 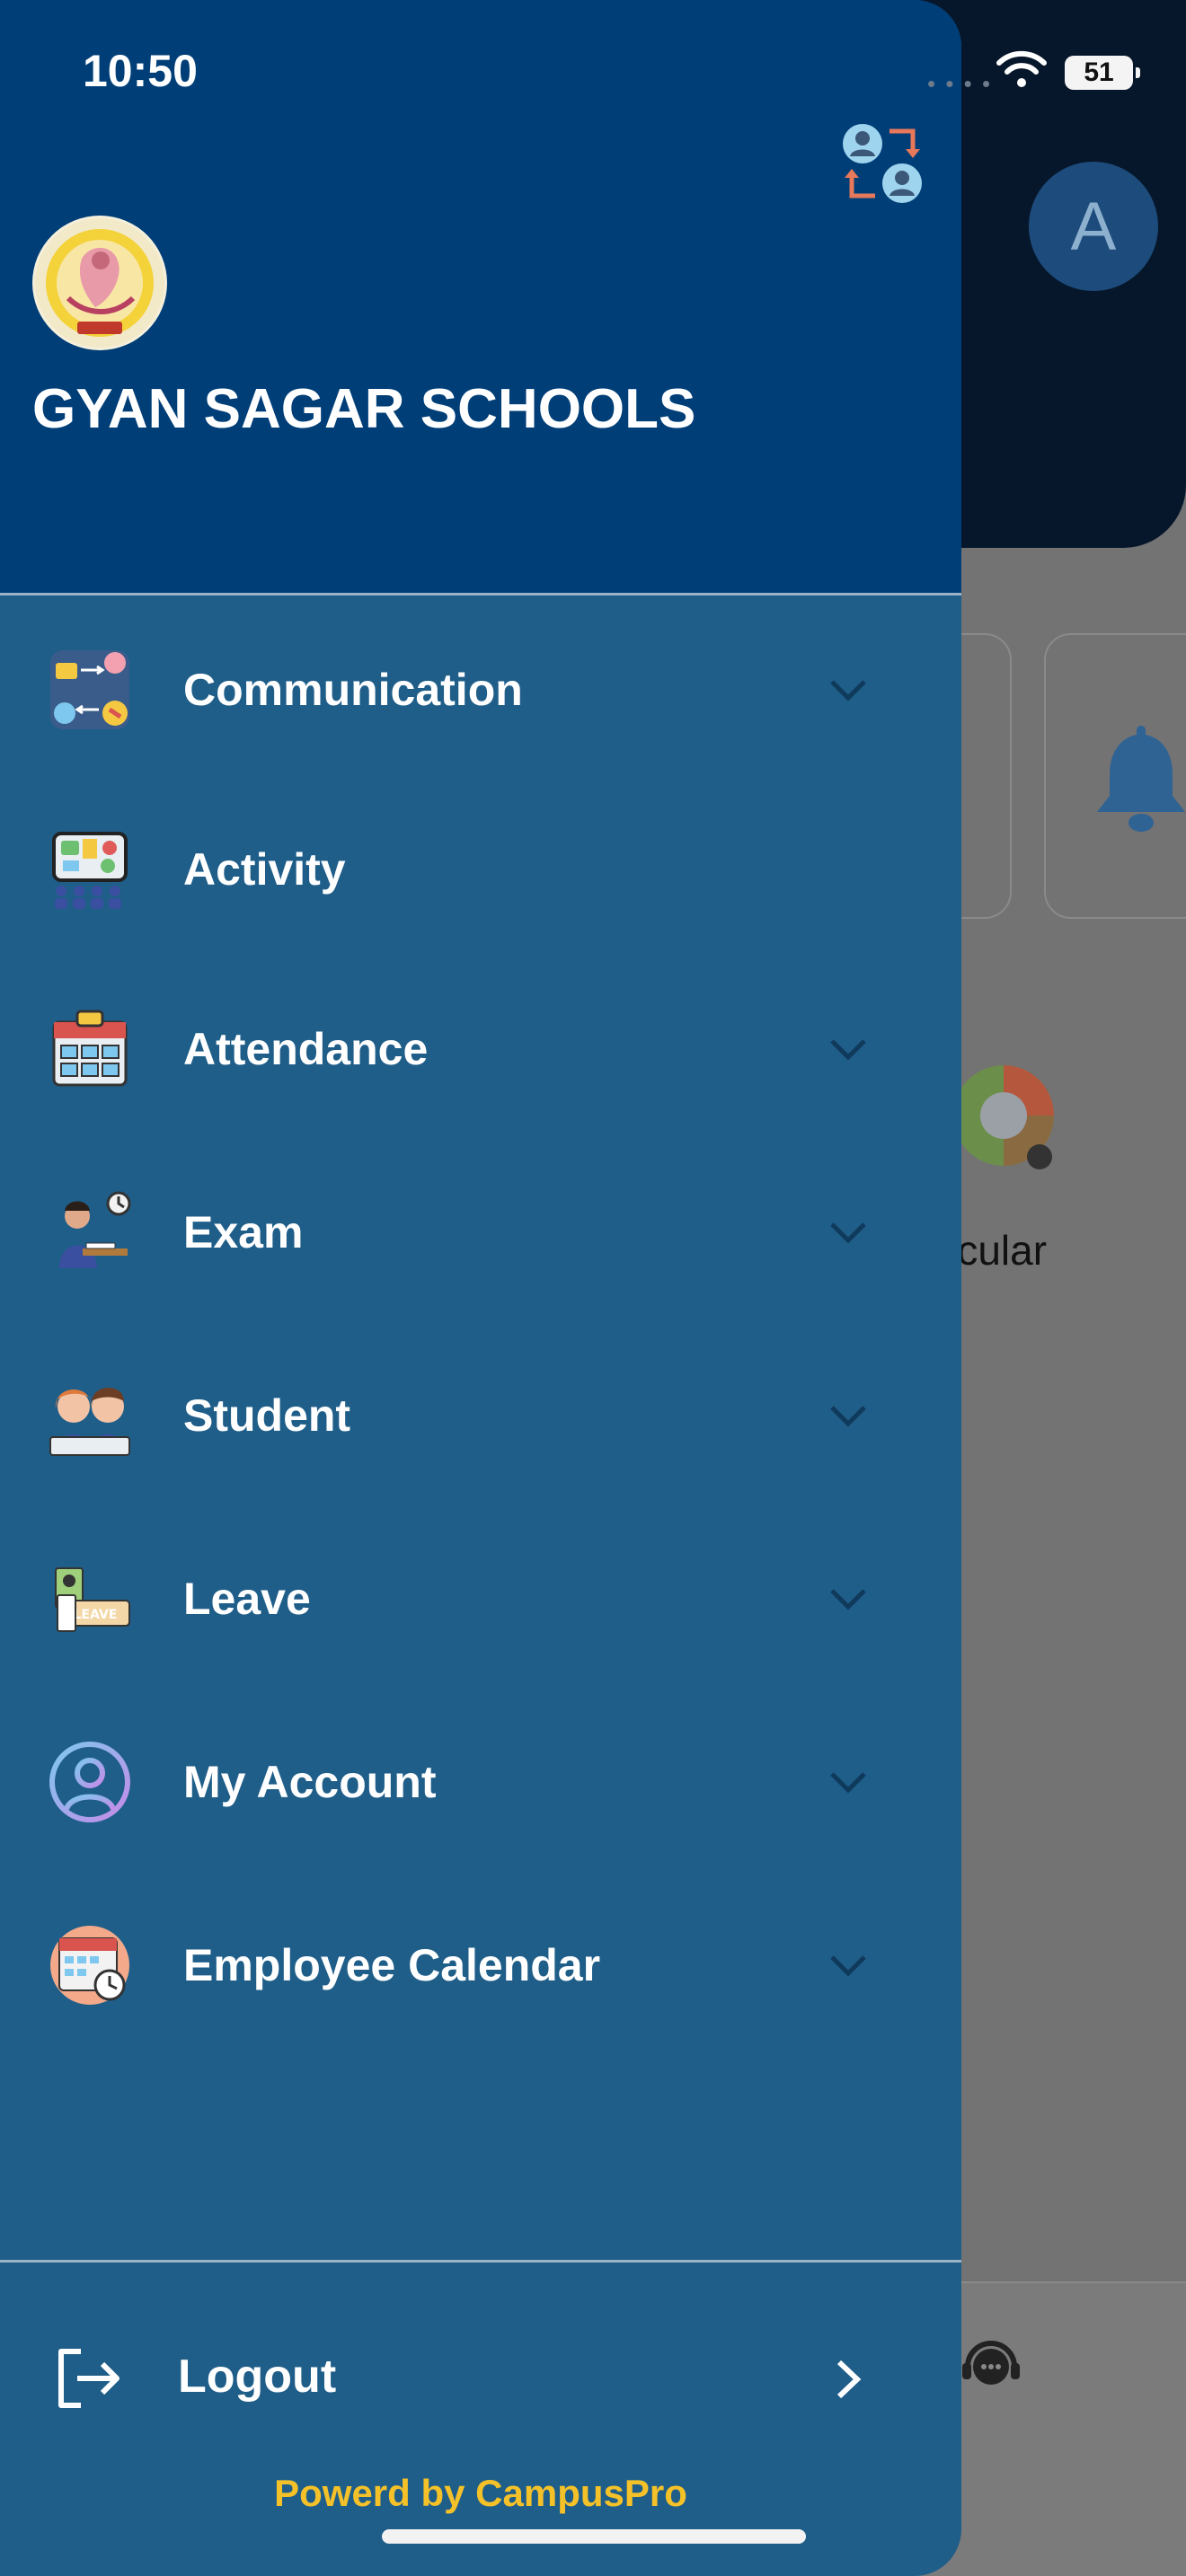 I want to click on footer-divider, so click(x=480, y=2261).